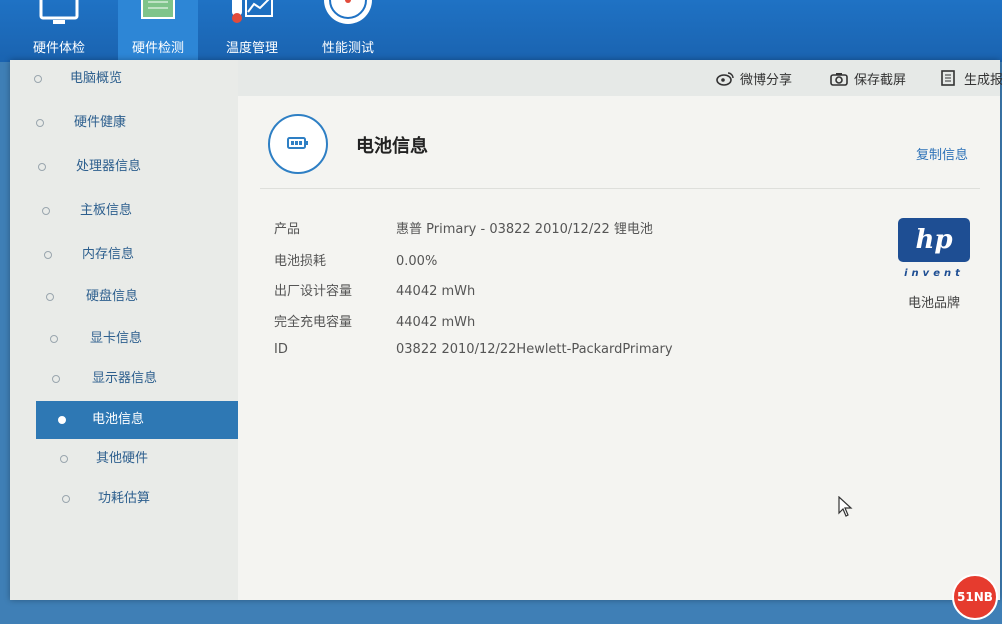 This screenshot has width=1002, height=624. I want to click on page-title: 电池信息, so click(392, 146).